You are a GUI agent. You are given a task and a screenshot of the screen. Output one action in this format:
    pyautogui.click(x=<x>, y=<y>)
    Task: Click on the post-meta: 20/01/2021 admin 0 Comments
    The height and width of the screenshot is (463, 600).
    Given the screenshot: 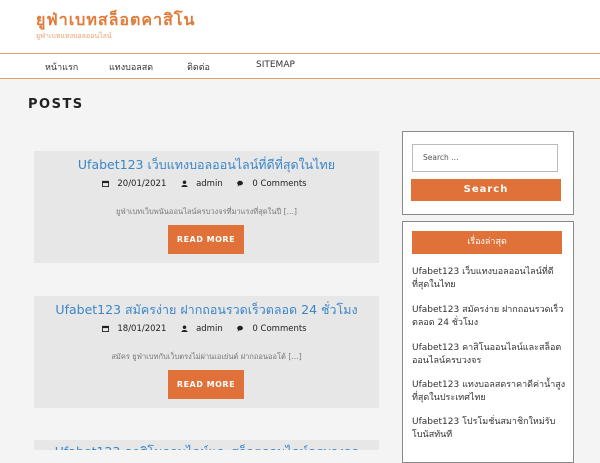 What is the action you would take?
    pyautogui.click(x=206, y=184)
    